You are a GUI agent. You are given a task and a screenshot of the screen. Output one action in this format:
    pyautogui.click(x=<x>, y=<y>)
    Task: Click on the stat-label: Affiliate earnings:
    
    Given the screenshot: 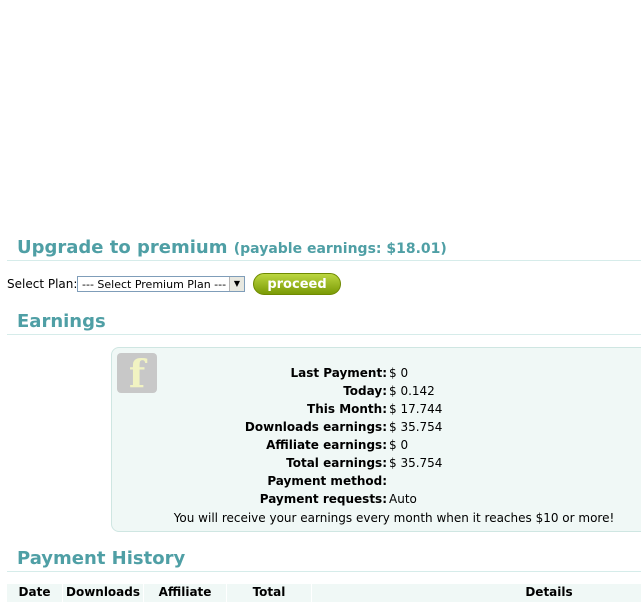 What is the action you would take?
    pyautogui.click(x=326, y=445)
    